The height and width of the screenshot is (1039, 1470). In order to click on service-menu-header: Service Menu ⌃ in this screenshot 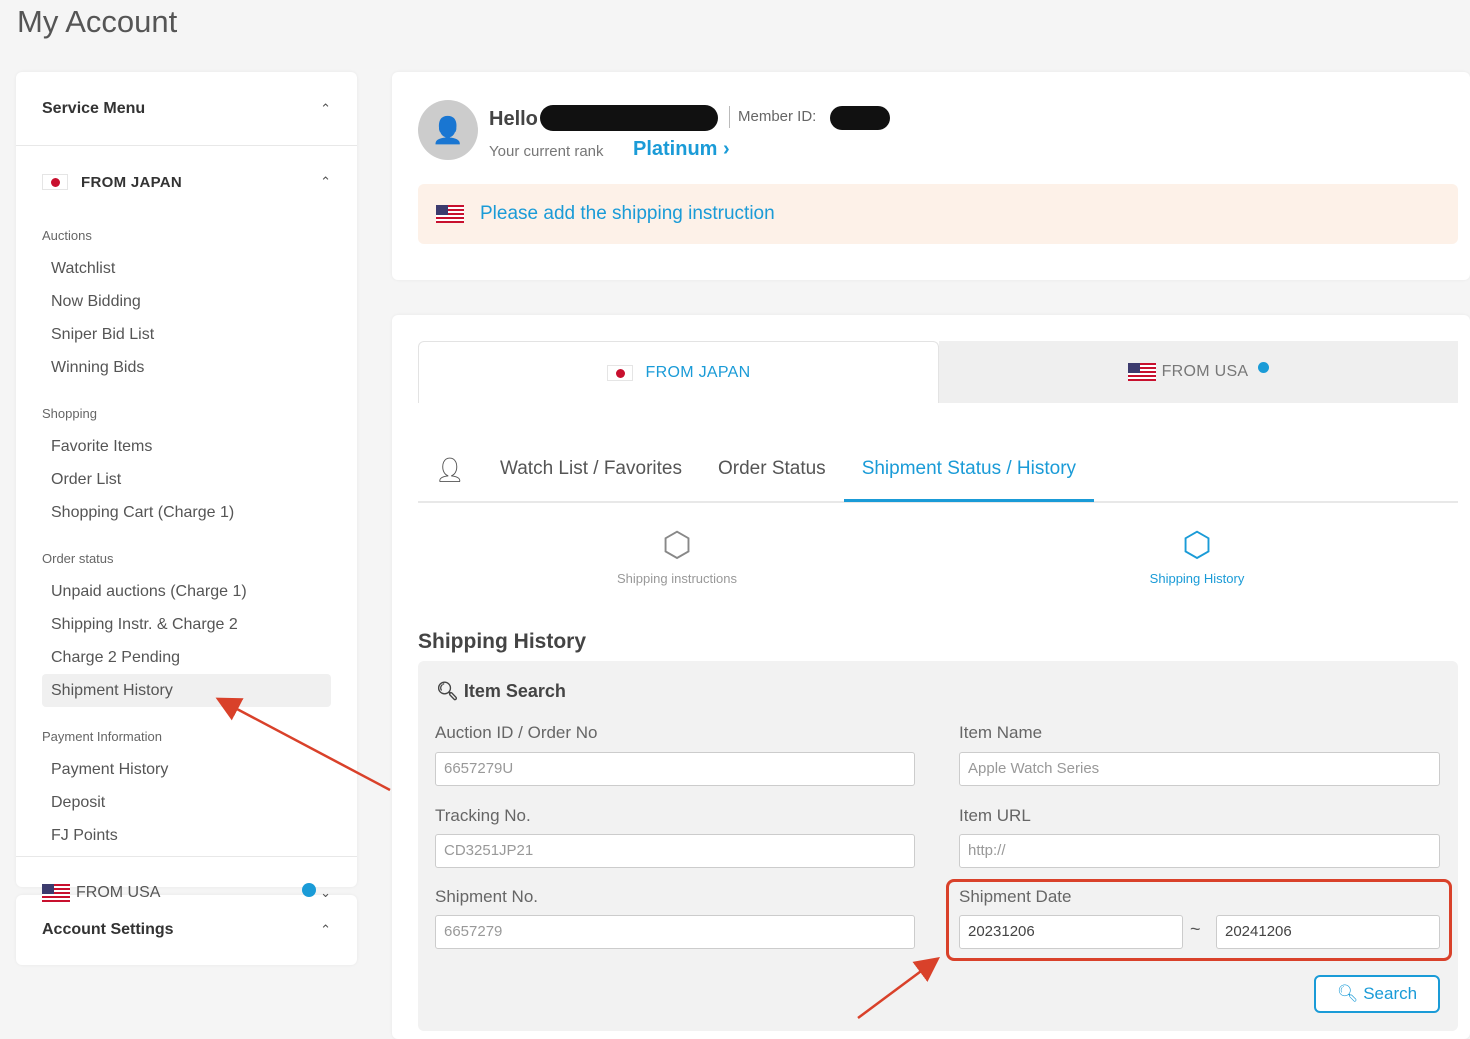, I will do `click(186, 109)`.